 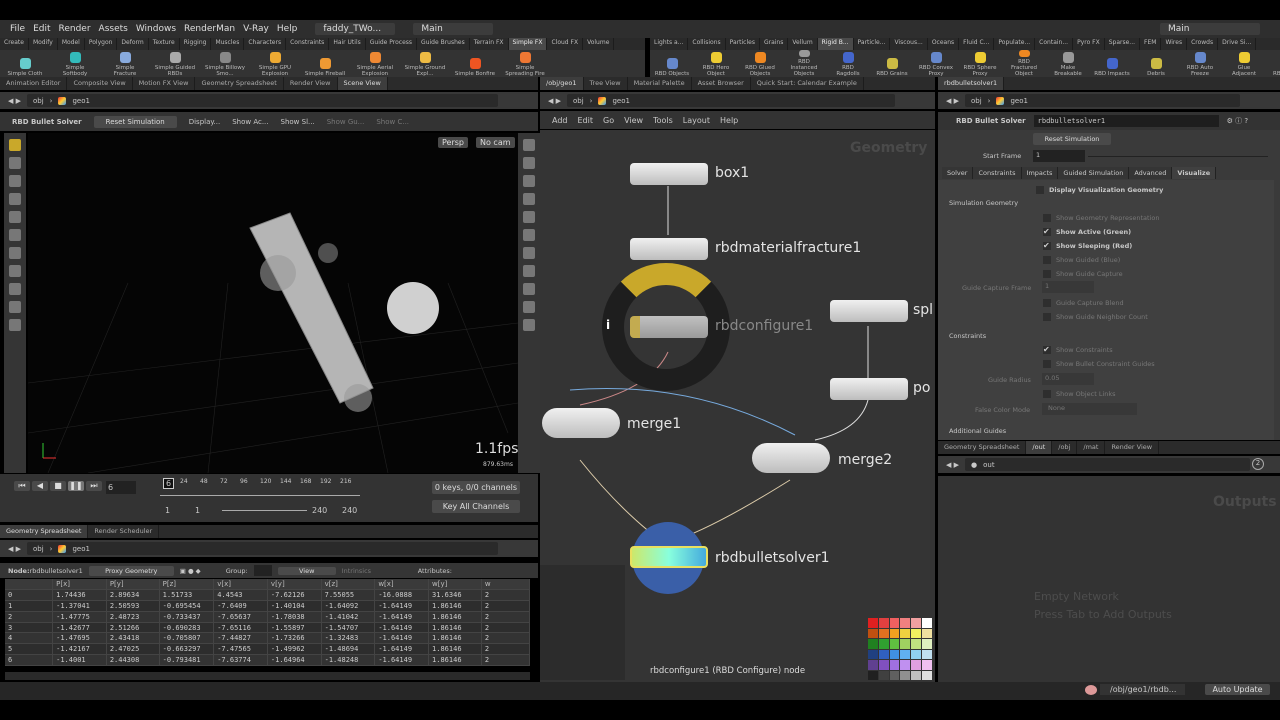 What do you see at coordinates (135, 121) in the screenshot?
I see `reset-simulation-button: Reset Simulation` at bounding box center [135, 121].